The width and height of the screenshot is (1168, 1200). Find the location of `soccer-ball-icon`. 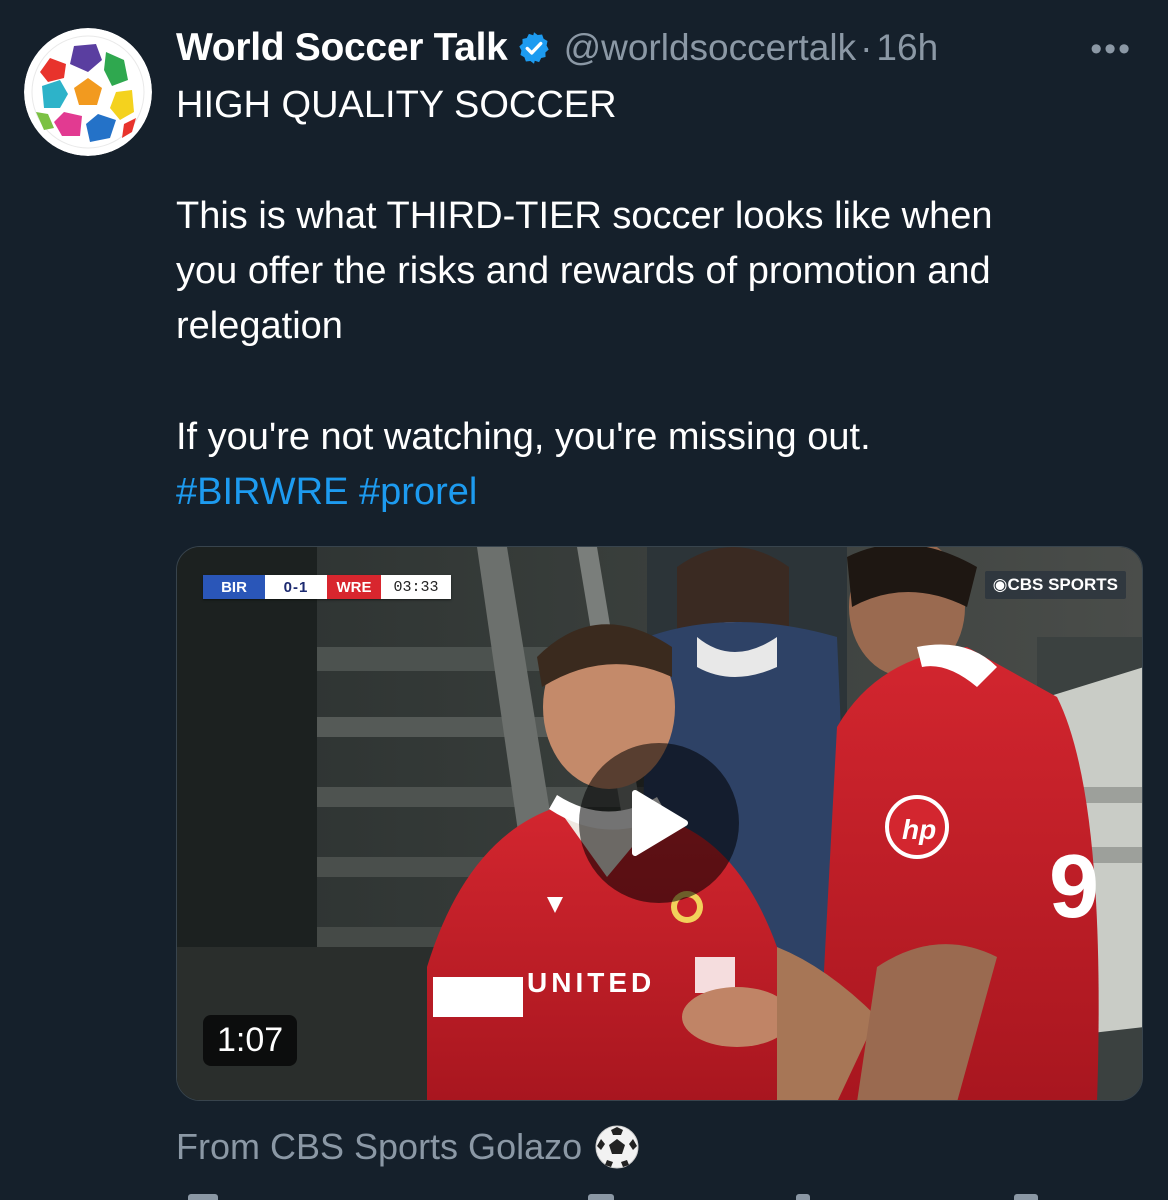

soccer-ball-icon is located at coordinates (617, 1147).